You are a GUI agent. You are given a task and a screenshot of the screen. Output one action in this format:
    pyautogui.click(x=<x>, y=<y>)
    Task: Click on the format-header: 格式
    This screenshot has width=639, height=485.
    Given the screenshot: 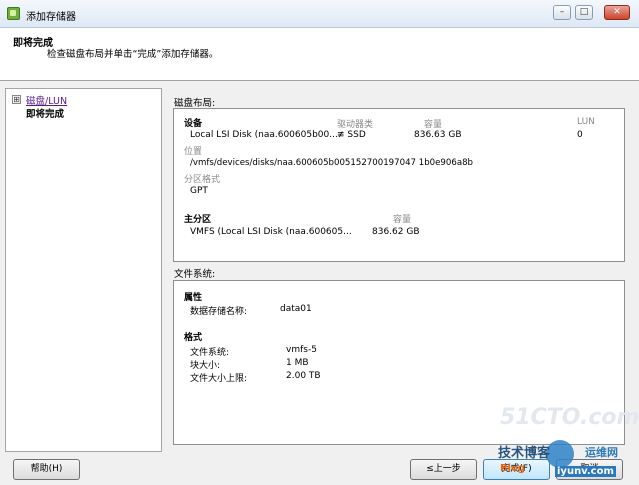 What is the action you would take?
    pyautogui.click(x=193, y=338)
    